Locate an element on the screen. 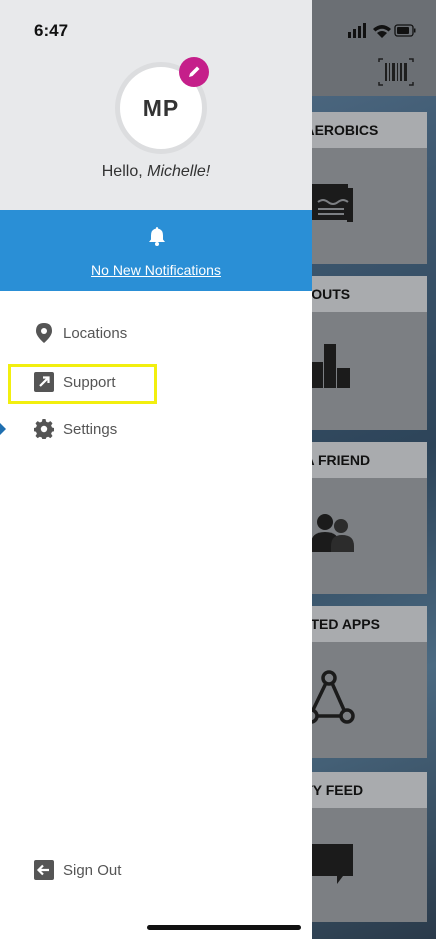  avatar-initials: MP is located at coordinates (161, 107).